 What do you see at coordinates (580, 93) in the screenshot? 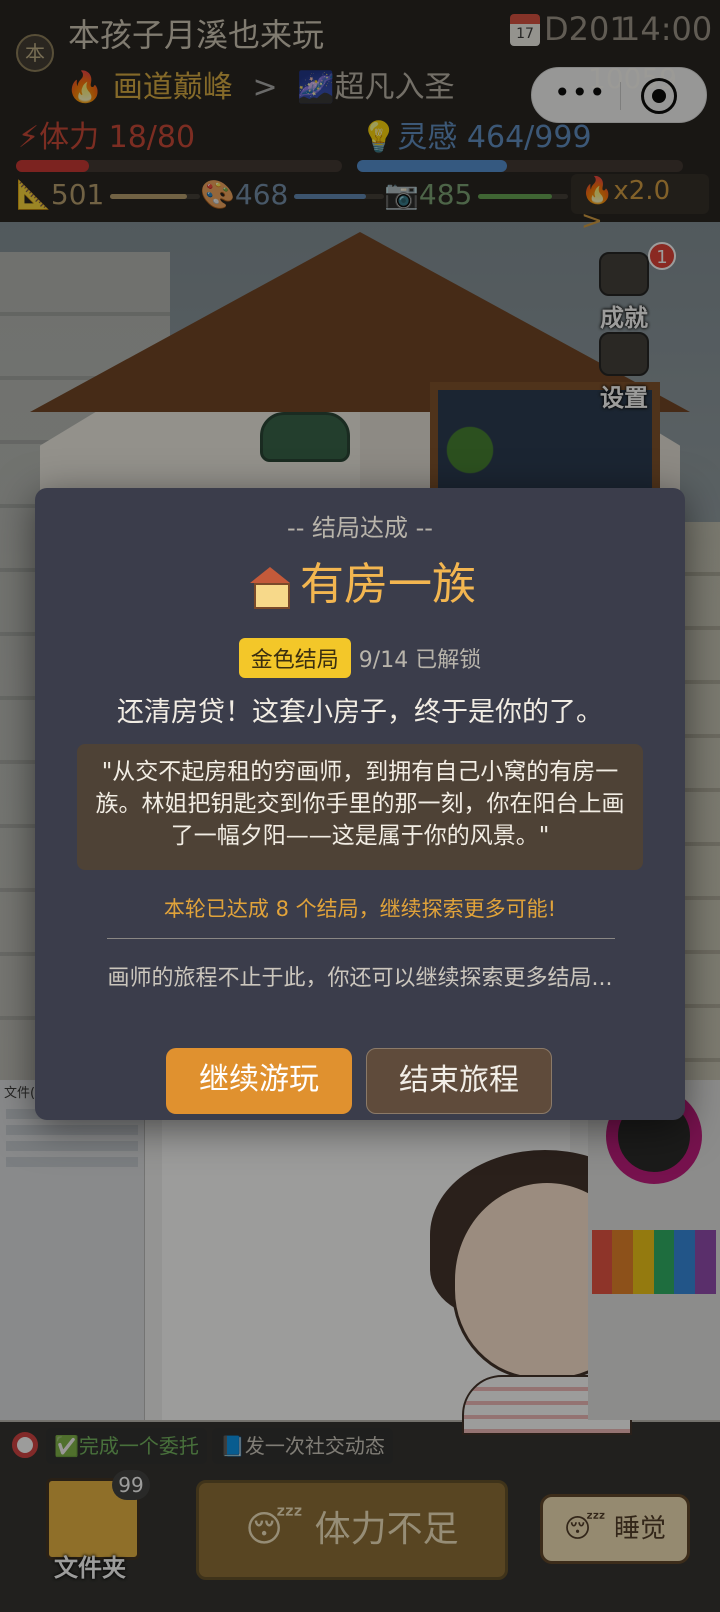
I see `more-icon: •••` at bounding box center [580, 93].